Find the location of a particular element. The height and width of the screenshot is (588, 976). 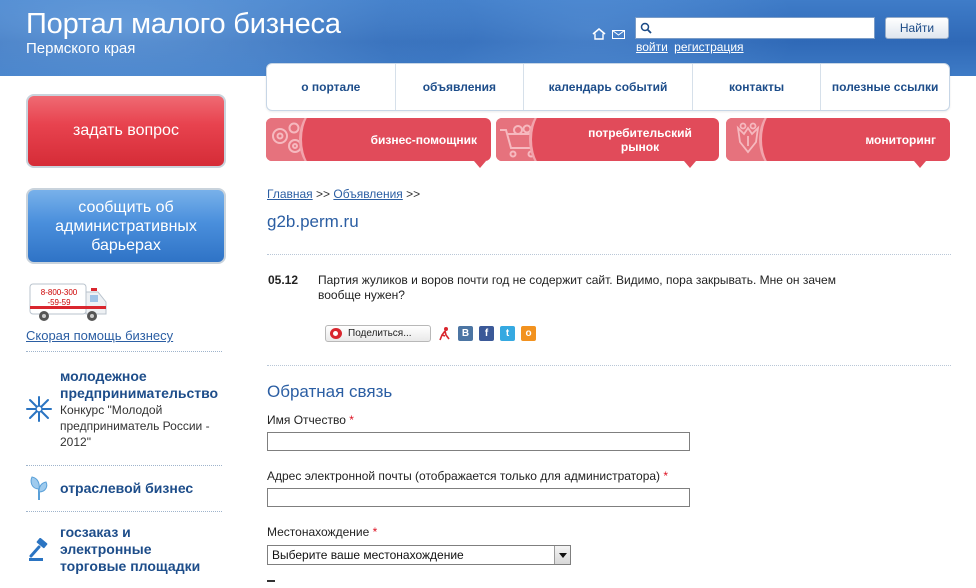

nav-item-links: полезные ссылки is located at coordinates (885, 87).